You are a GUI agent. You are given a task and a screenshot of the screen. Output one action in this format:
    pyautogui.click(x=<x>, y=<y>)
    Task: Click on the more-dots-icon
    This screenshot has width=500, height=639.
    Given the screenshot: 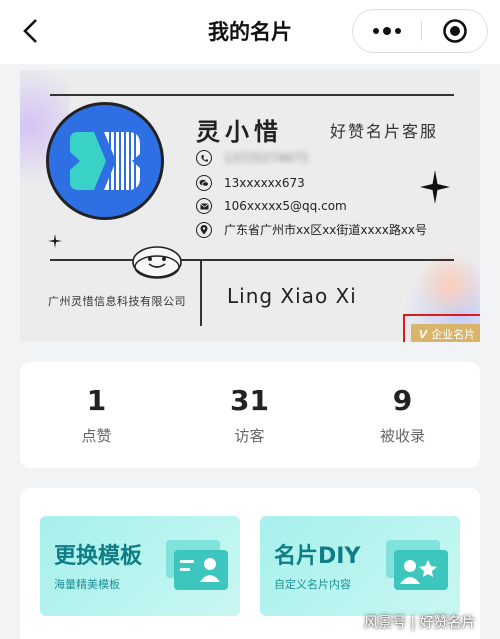 What is the action you would take?
    pyautogui.click(x=387, y=31)
    